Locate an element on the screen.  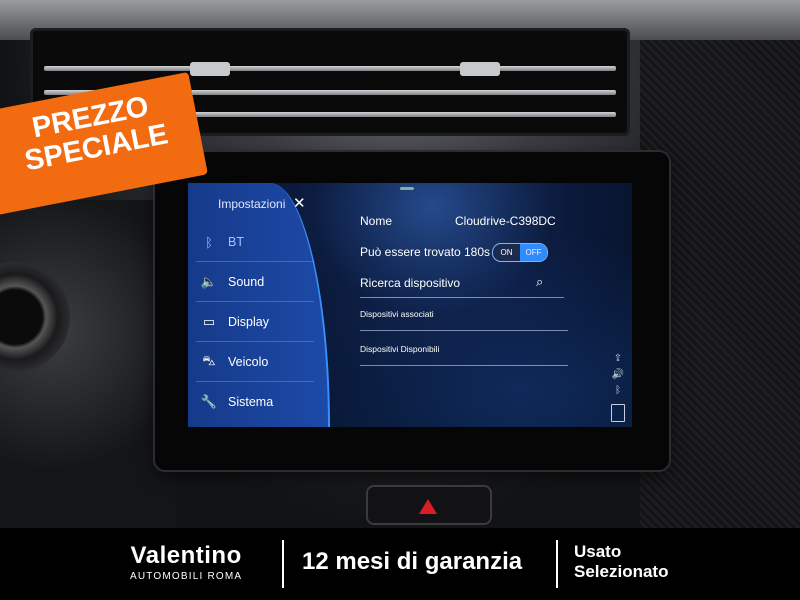
toggle-off-label: OFF is located at coordinates (533, 252).